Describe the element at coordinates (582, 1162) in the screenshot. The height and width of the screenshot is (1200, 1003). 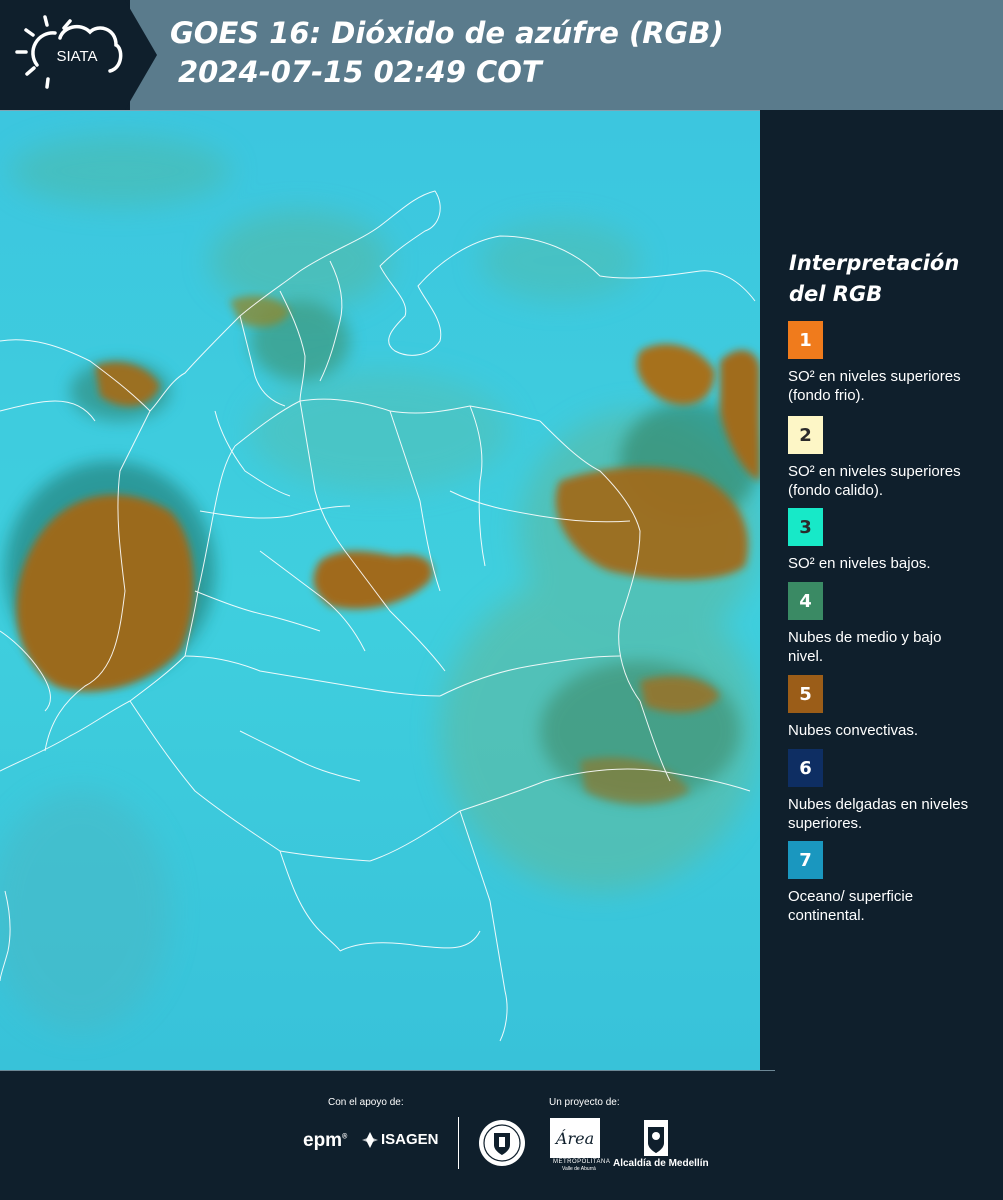
I see `area-metropolitana-text: METROPOLITANA` at that location.